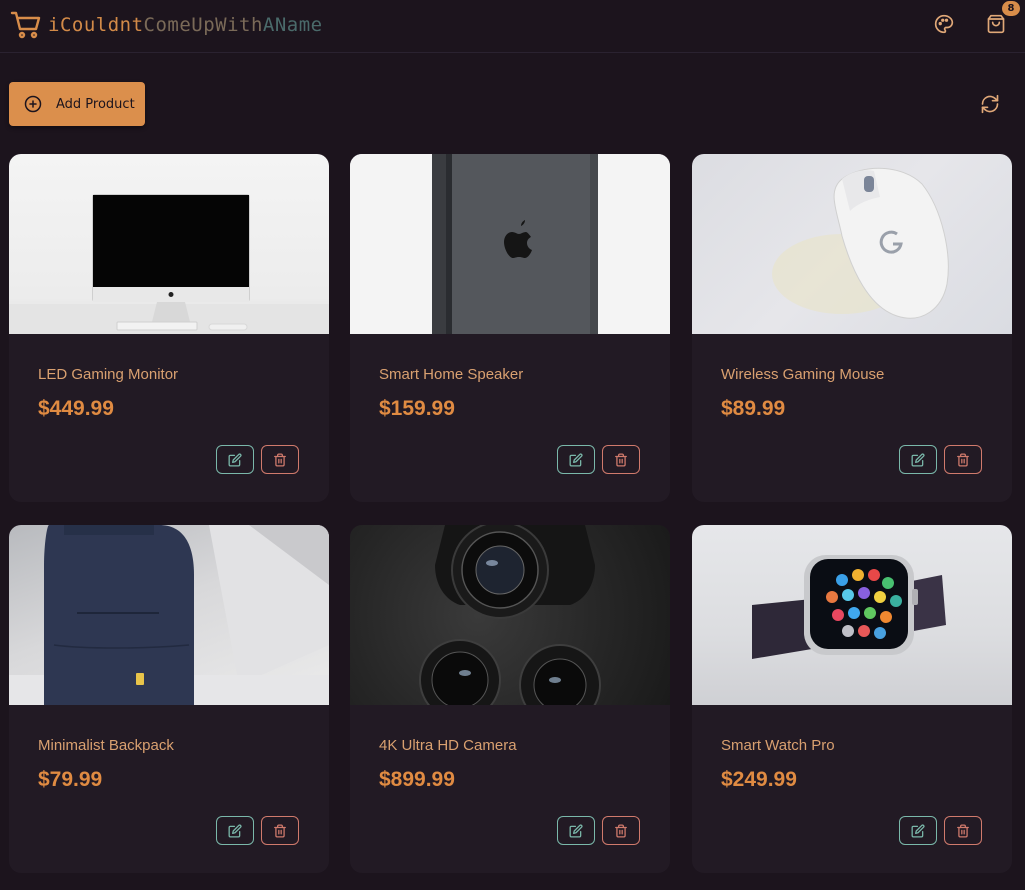  I want to click on app-title: iCouldntComeUpWithAName, so click(185, 25).